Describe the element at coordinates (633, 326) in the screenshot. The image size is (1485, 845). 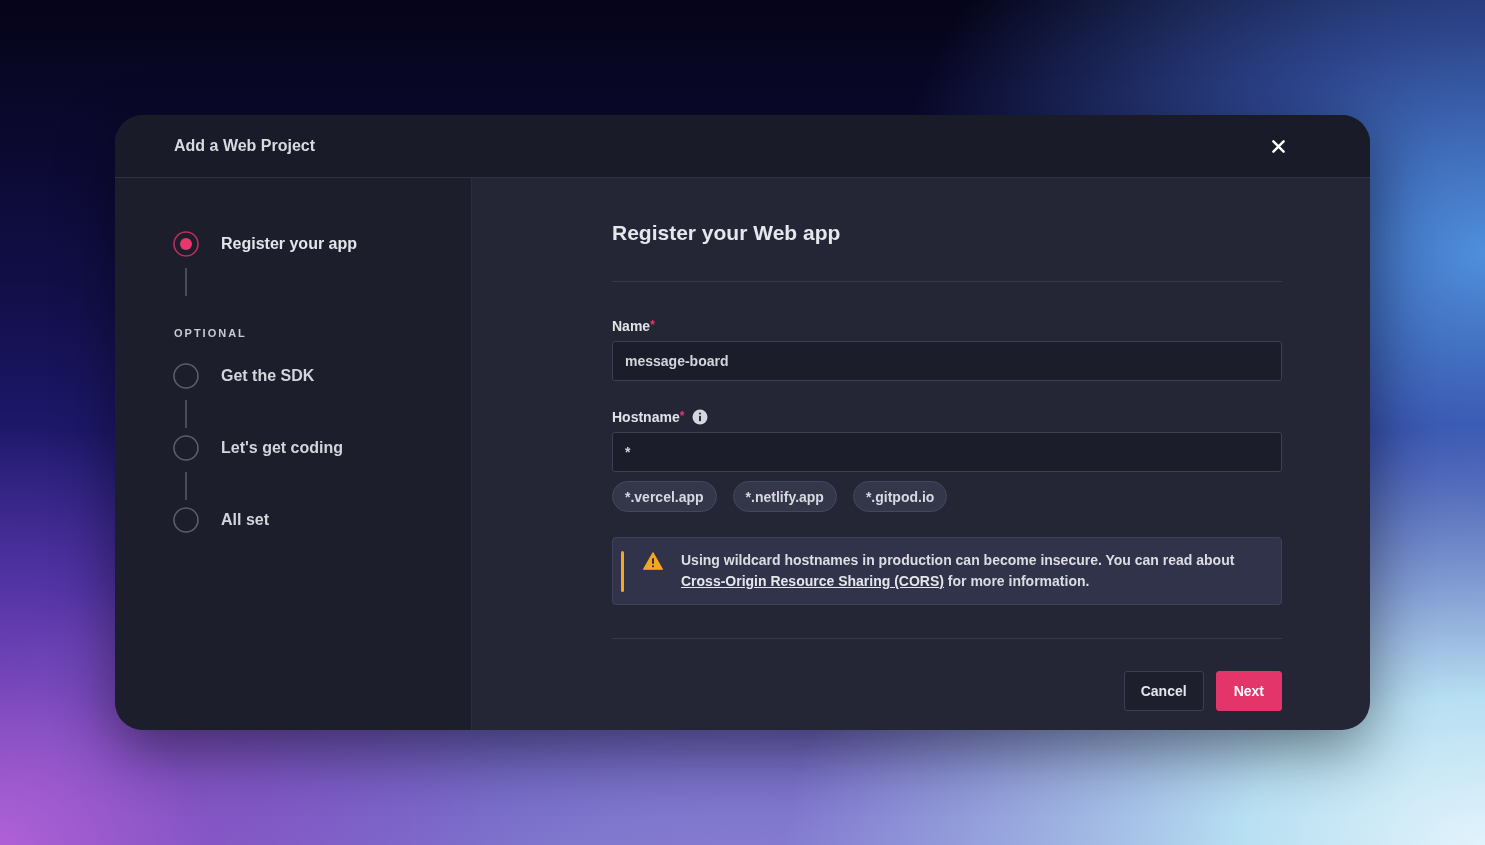
I see `field-label: Name*` at that location.